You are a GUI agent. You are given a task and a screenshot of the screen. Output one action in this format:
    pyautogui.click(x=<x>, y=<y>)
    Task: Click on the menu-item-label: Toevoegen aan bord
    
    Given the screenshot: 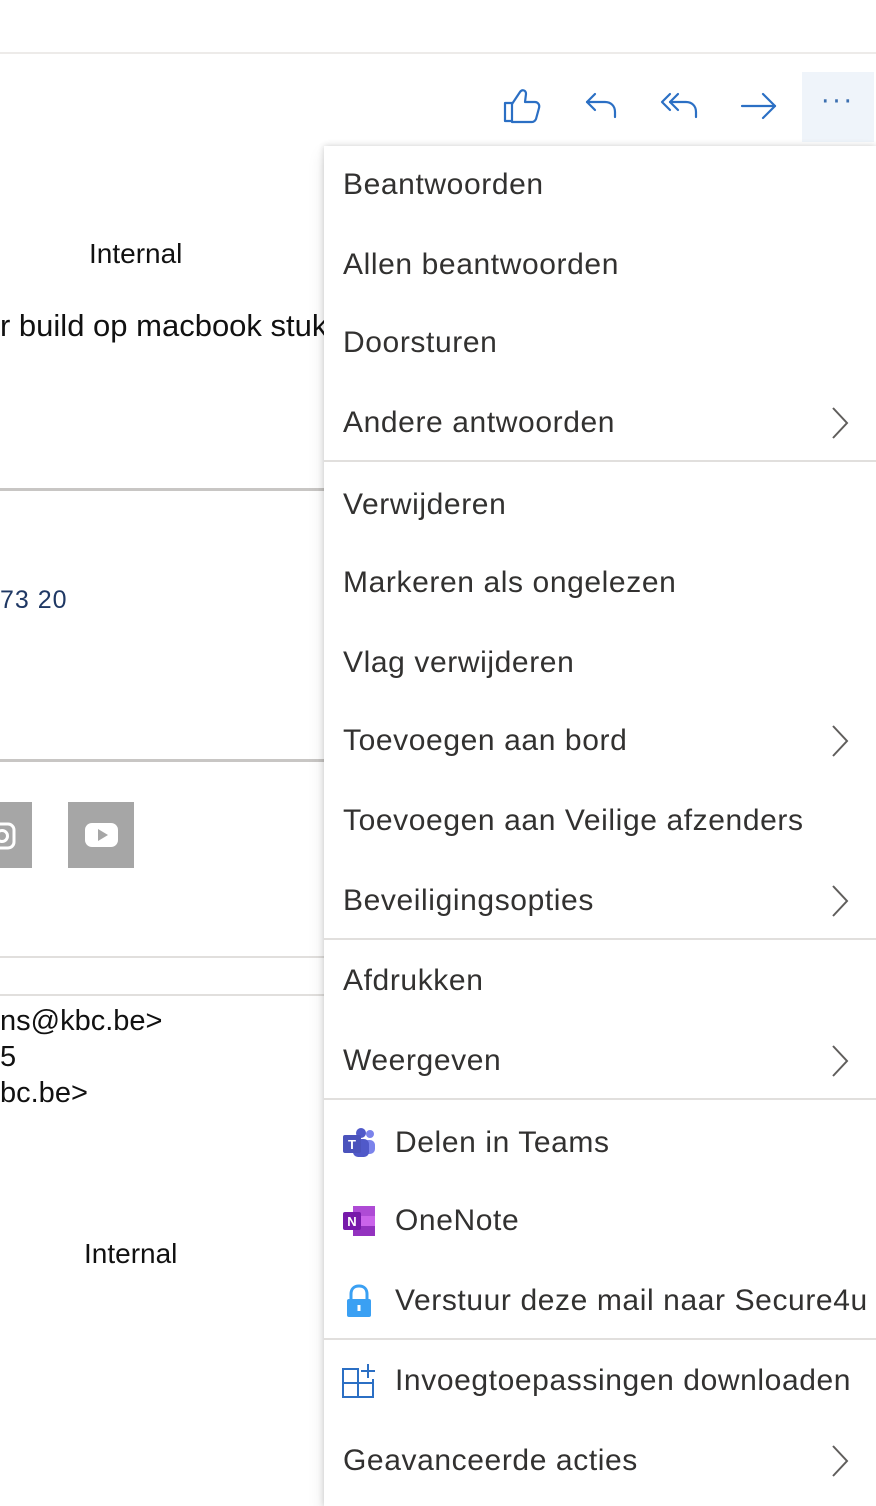 What is the action you would take?
    pyautogui.click(x=485, y=740)
    